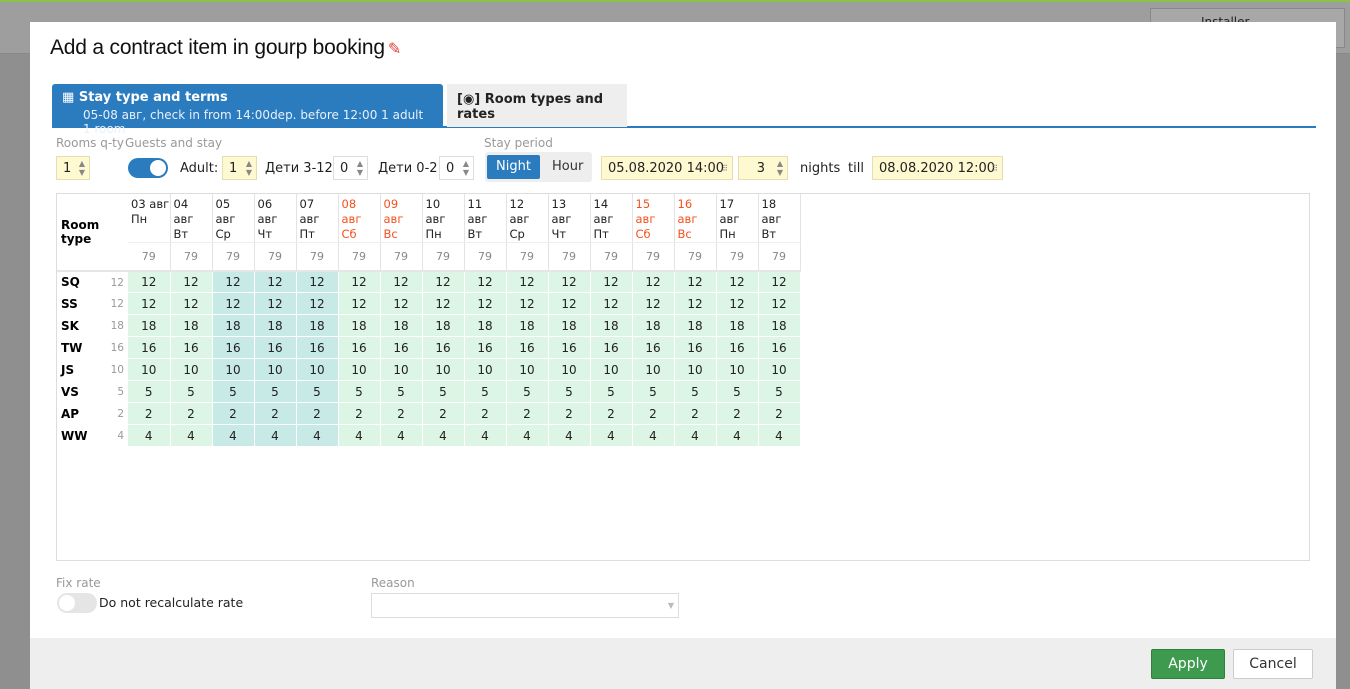 The image size is (1350, 689). I want to click on nights-stepper: 3 ▲ ▼, so click(763, 168).